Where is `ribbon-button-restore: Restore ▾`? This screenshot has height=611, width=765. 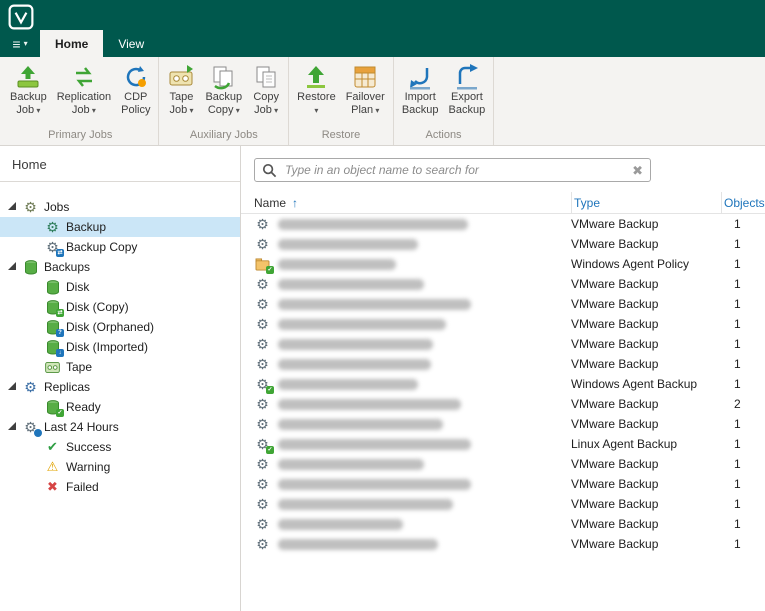 ribbon-button-restore: Restore ▾ is located at coordinates (316, 89).